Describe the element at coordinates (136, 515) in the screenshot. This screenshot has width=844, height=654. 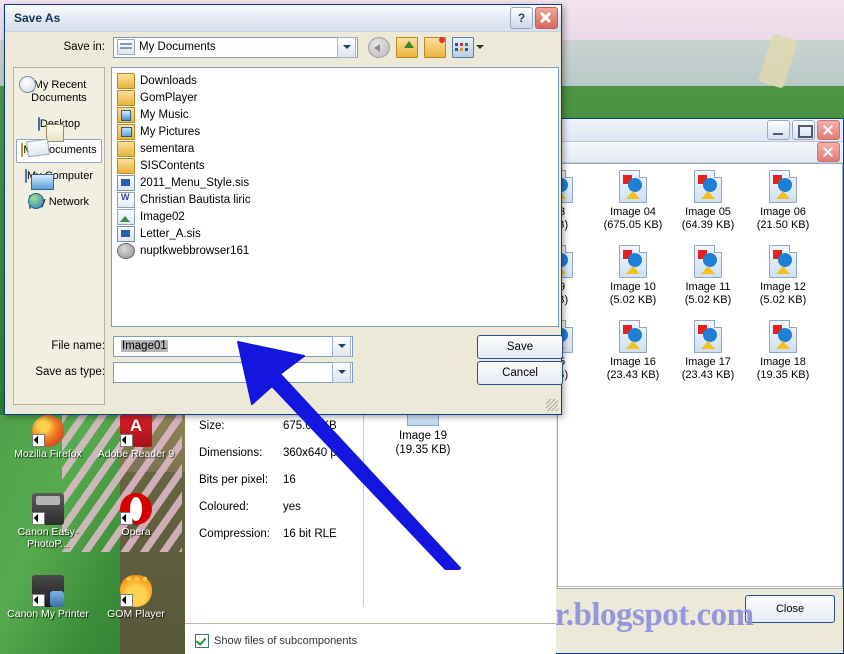
I see `desktop-icon-opera: Opera` at that location.